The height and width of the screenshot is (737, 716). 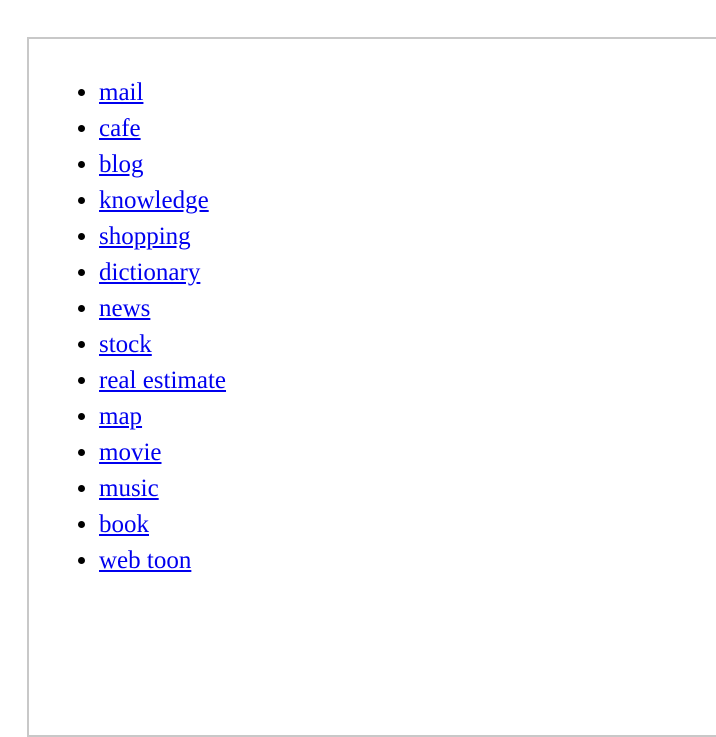 I want to click on list-item: news, so click(x=162, y=309).